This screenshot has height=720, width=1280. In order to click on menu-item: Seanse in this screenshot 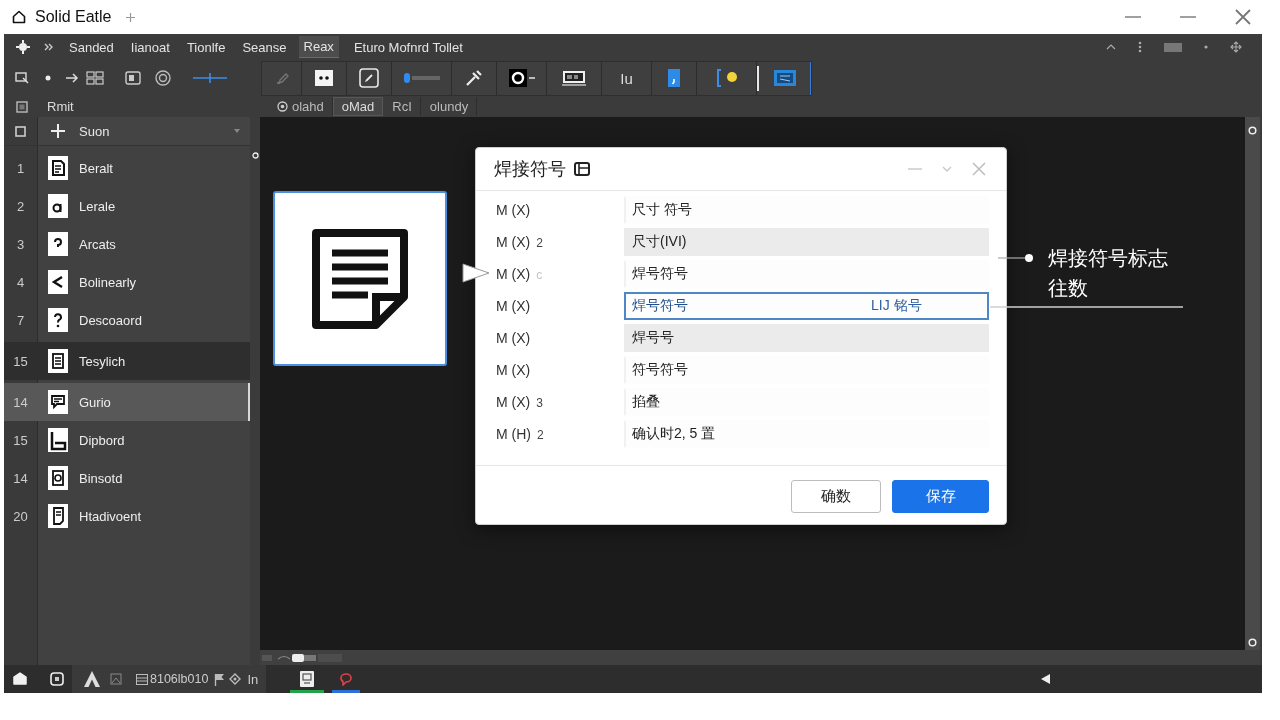, I will do `click(264, 47)`.